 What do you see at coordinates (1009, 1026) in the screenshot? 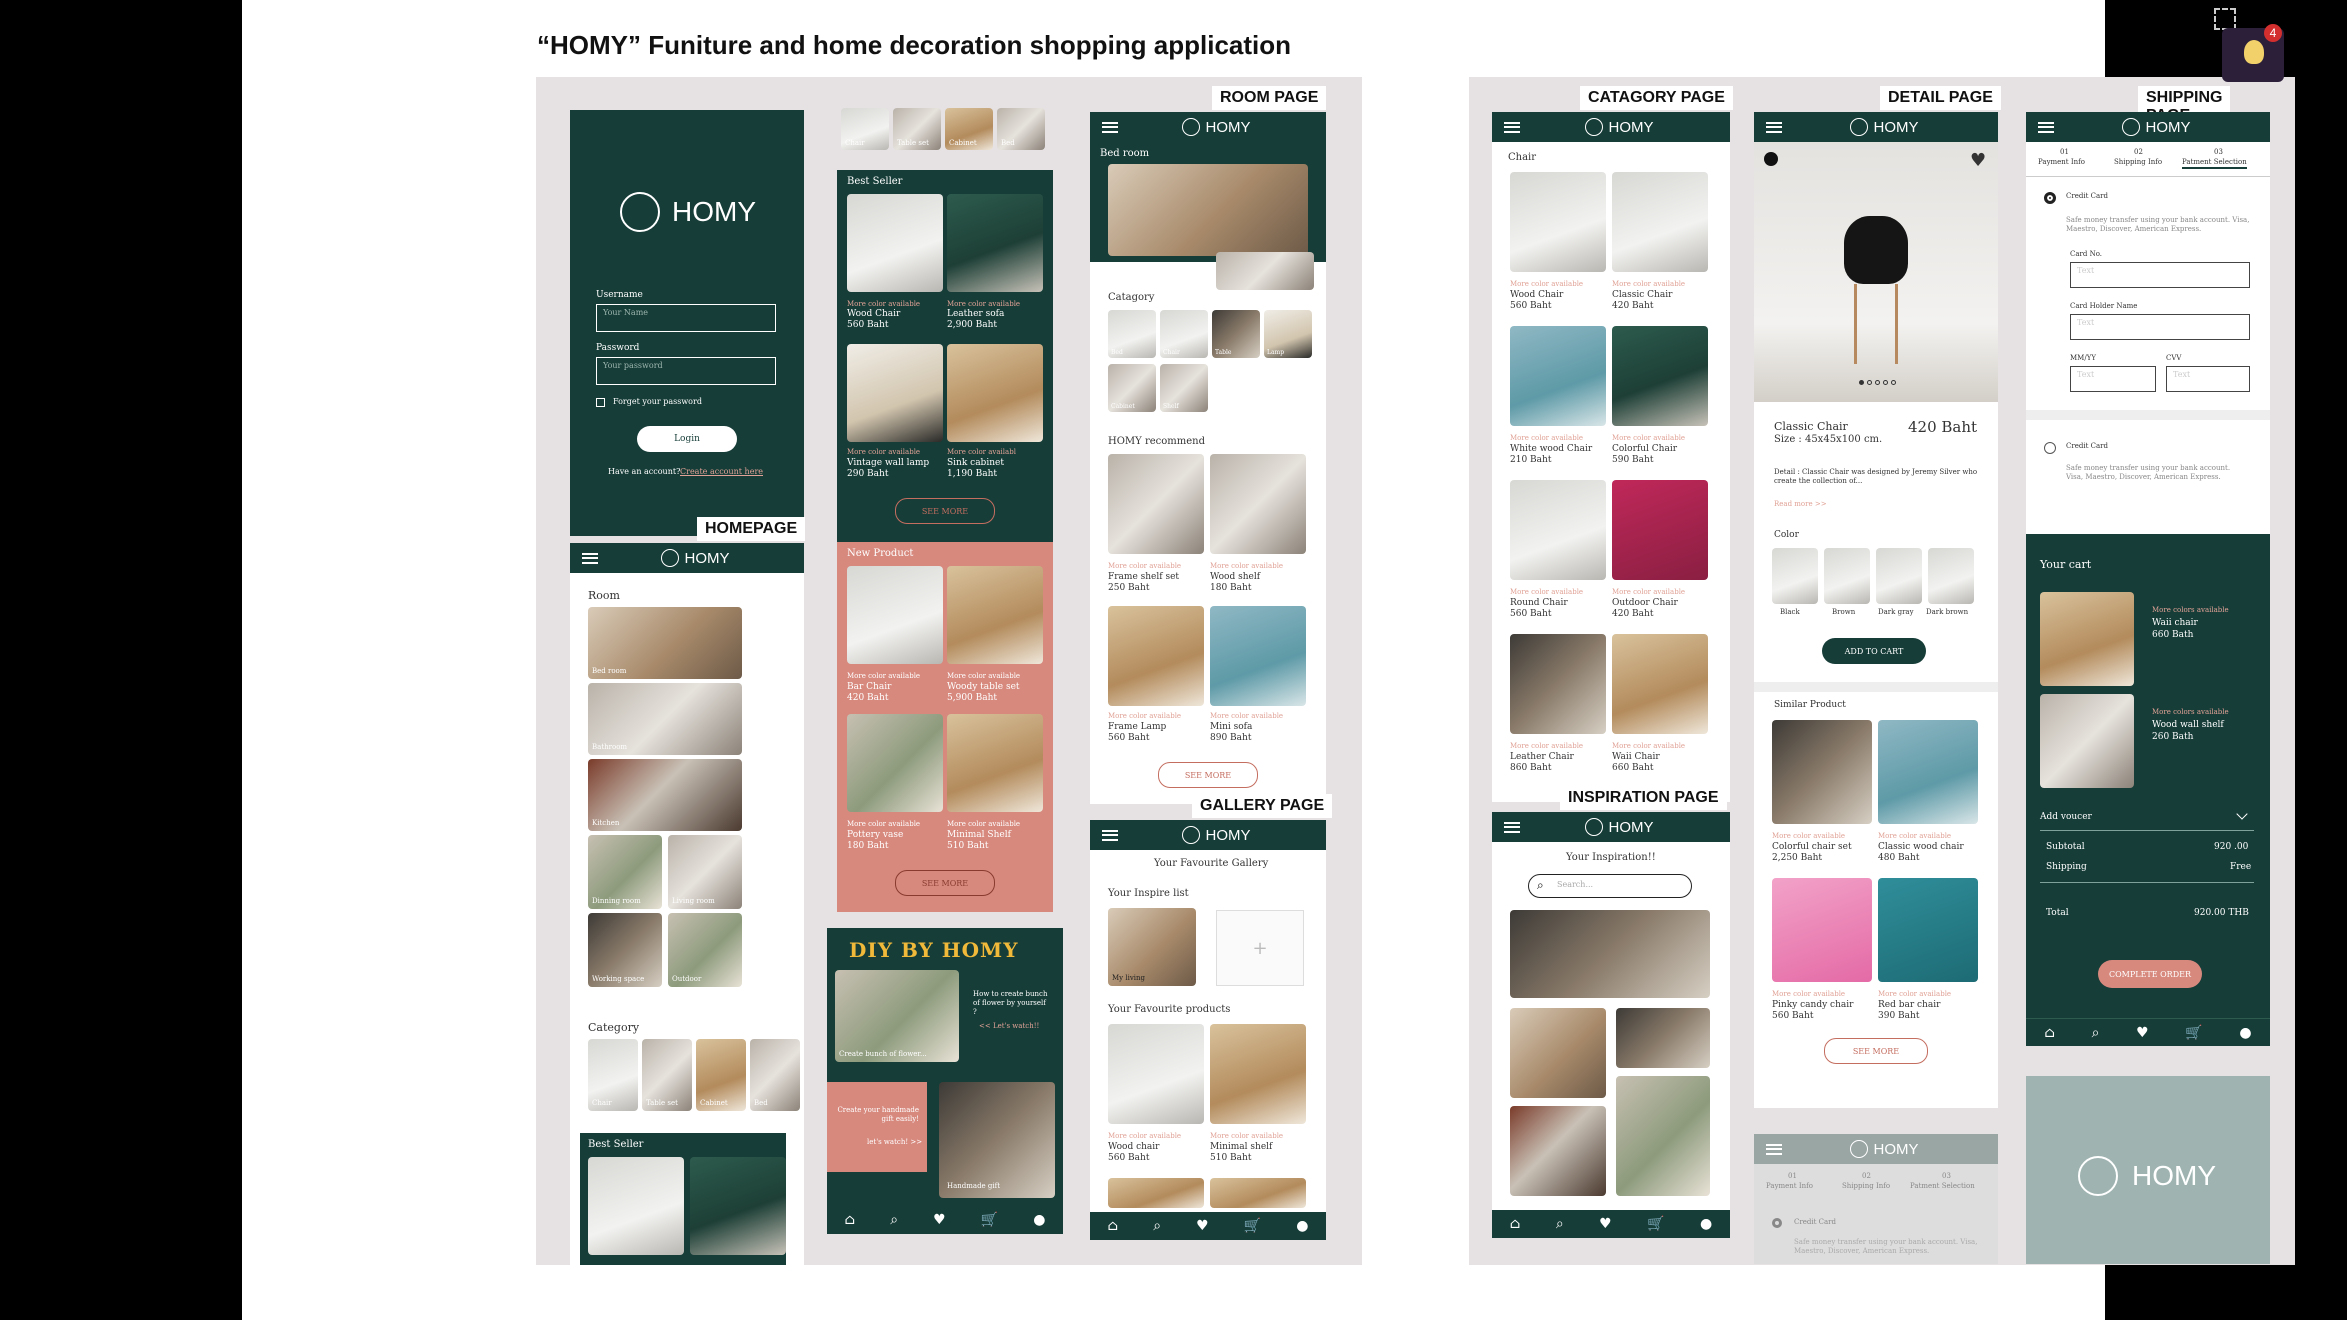
I see `diy-watch-link: << Let's watch!!` at bounding box center [1009, 1026].